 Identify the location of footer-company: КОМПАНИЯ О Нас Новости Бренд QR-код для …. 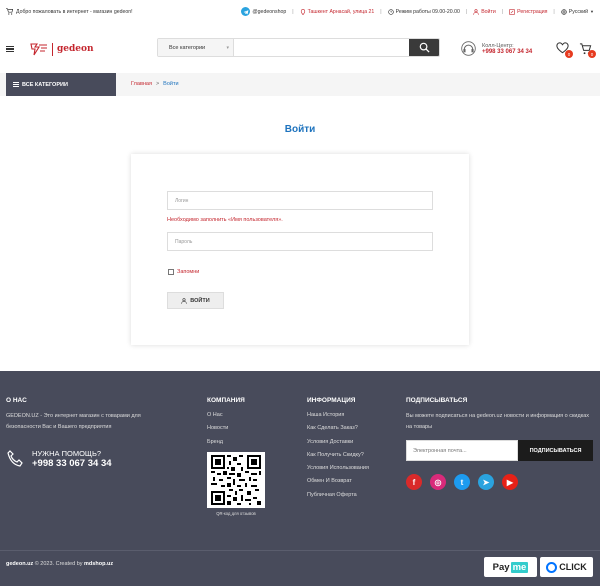
(236, 456).